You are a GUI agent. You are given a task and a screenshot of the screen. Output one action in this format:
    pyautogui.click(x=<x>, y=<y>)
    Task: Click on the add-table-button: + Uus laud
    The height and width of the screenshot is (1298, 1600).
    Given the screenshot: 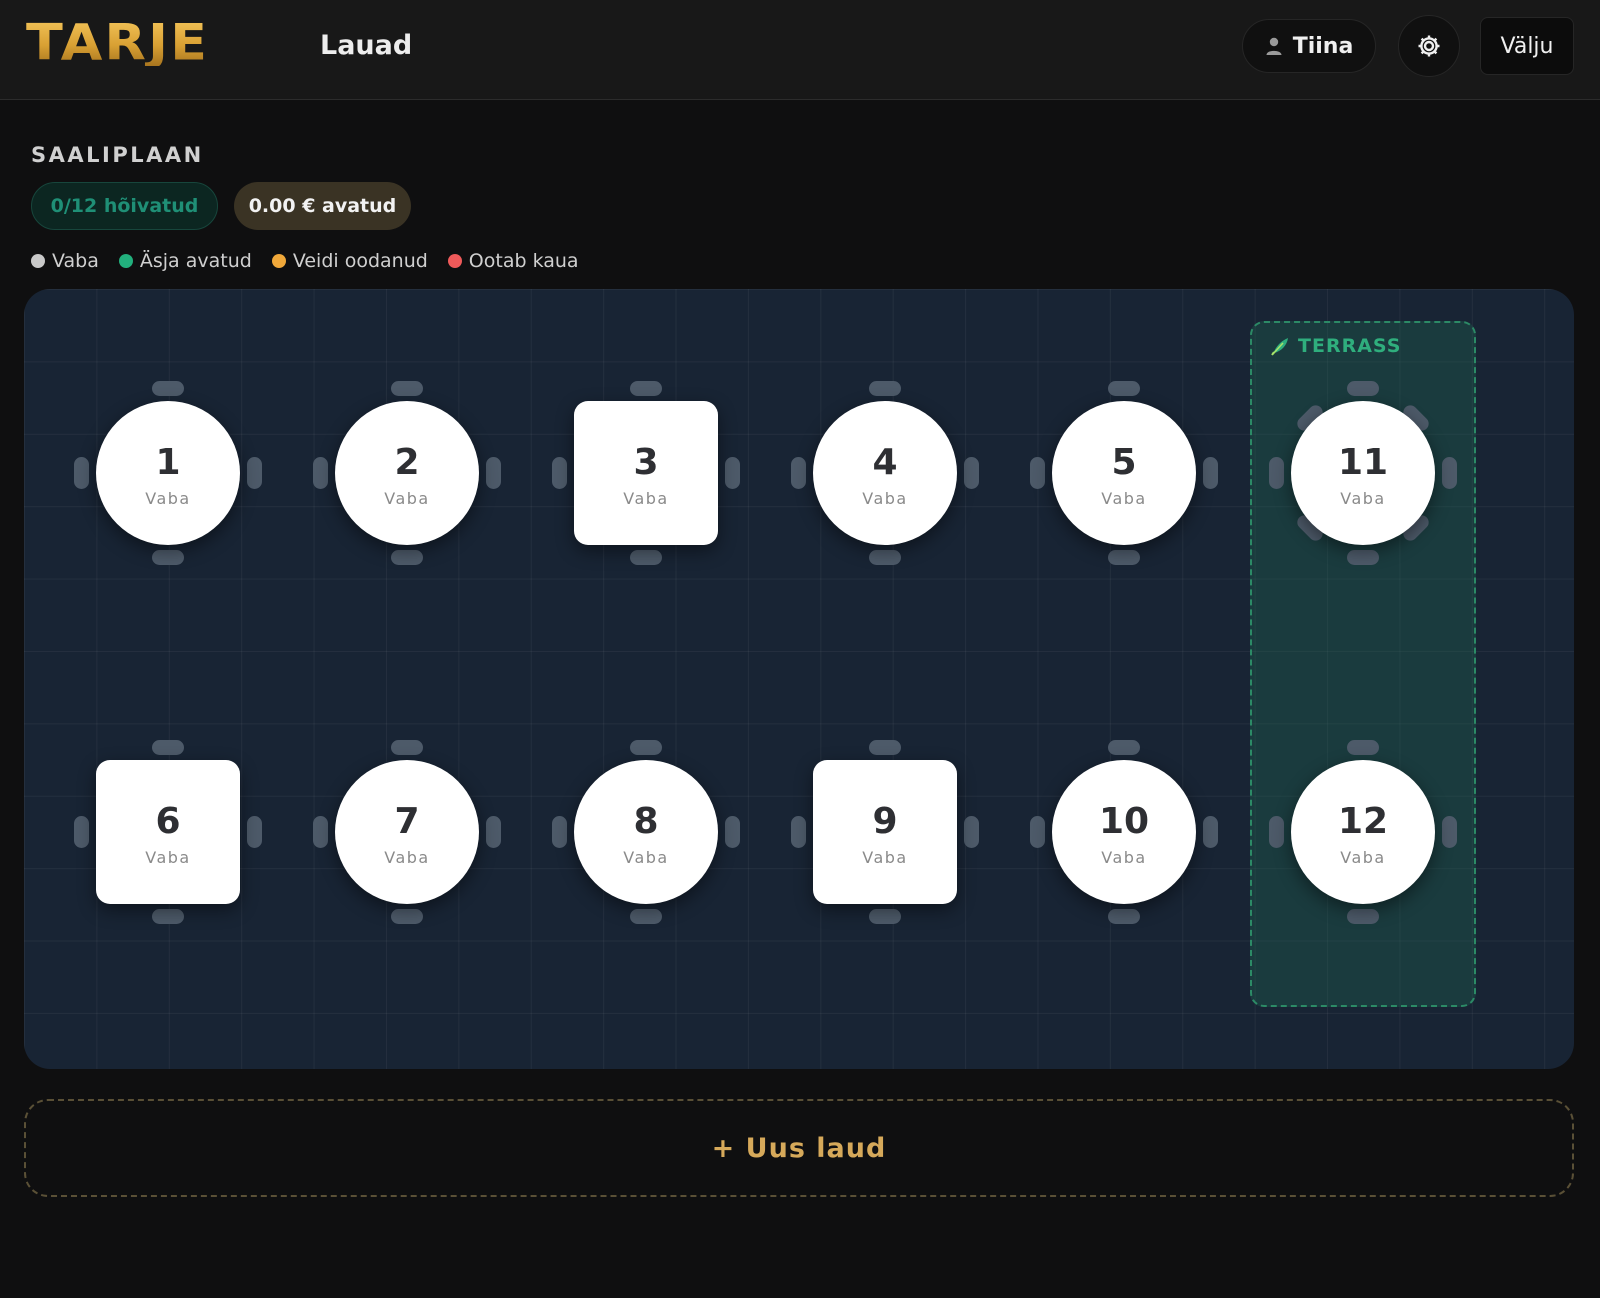 What is the action you would take?
    pyautogui.click(x=799, y=1148)
    